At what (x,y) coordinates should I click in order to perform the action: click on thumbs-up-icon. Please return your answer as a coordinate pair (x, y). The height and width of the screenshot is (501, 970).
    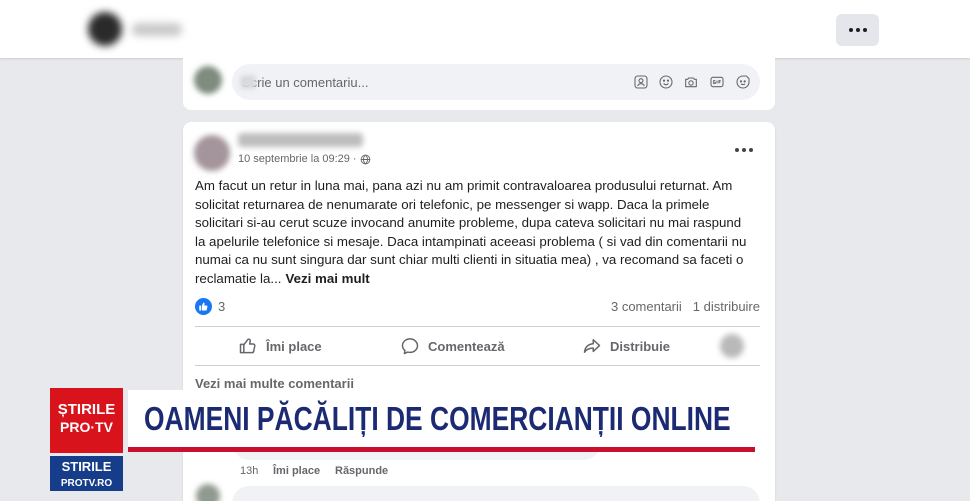
    Looking at the image, I should click on (248, 346).